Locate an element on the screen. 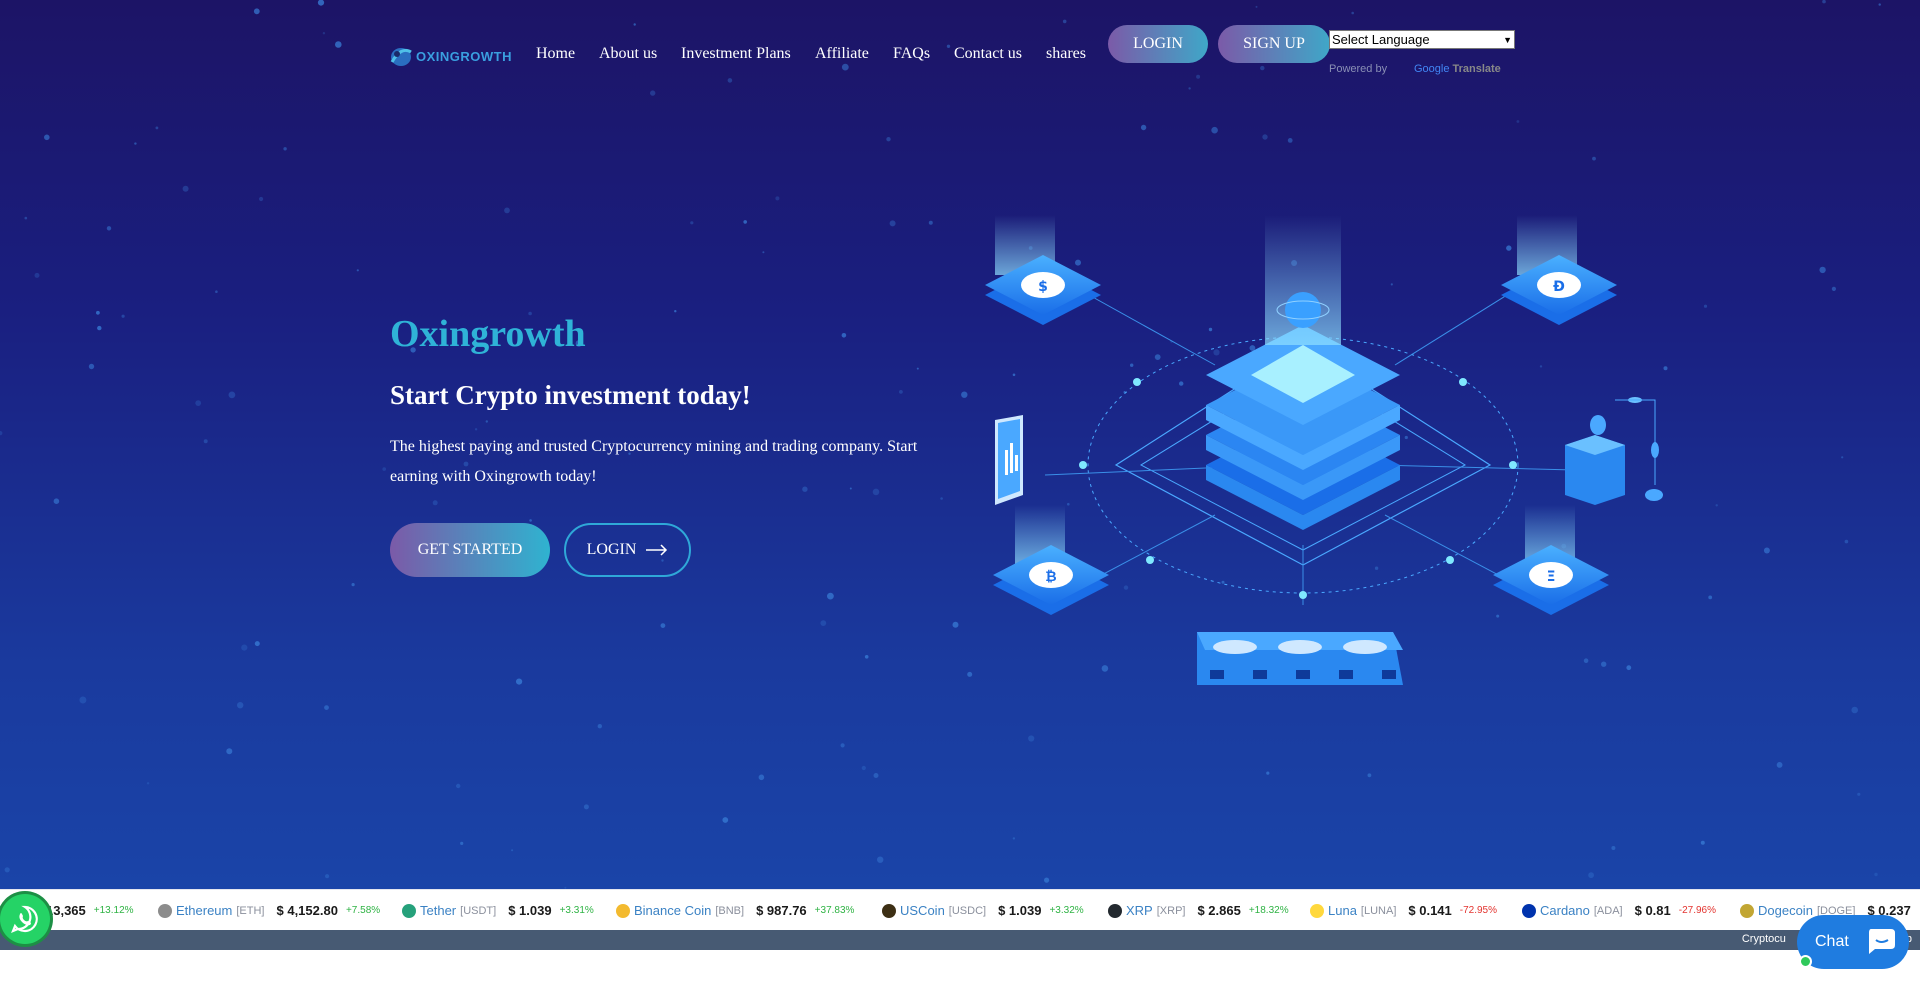  language-select: Select Language ▼ is located at coordinates (1422, 39).